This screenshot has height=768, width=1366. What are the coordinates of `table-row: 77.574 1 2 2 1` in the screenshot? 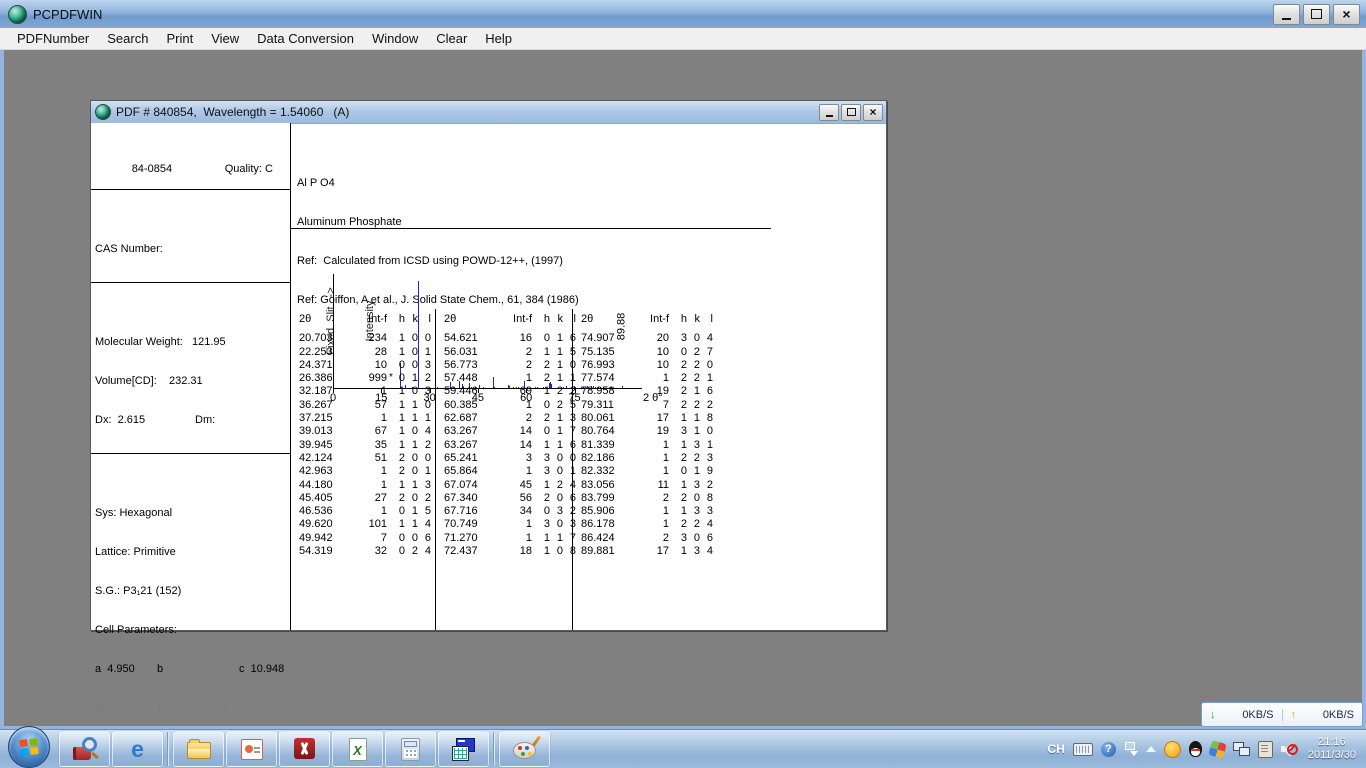 It's located at (647, 378).